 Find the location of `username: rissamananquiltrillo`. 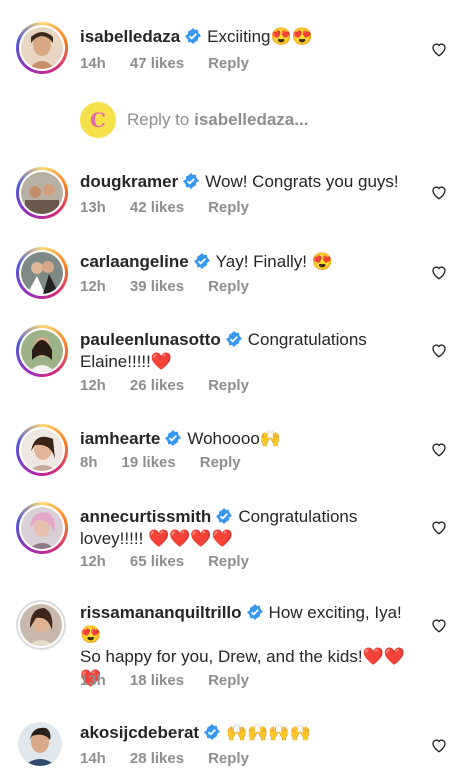

username: rissamananquiltrillo is located at coordinates (161, 612).